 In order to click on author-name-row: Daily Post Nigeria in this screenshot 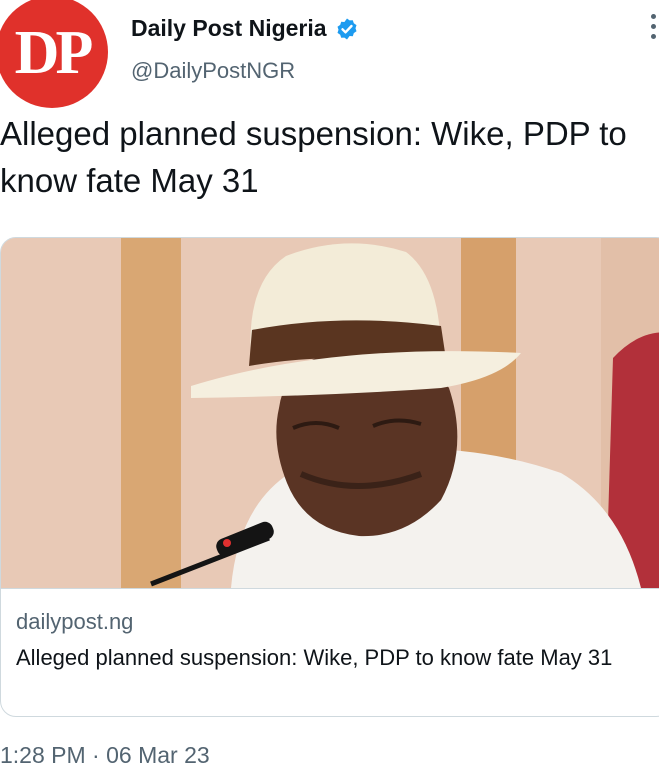, I will do `click(245, 28)`.